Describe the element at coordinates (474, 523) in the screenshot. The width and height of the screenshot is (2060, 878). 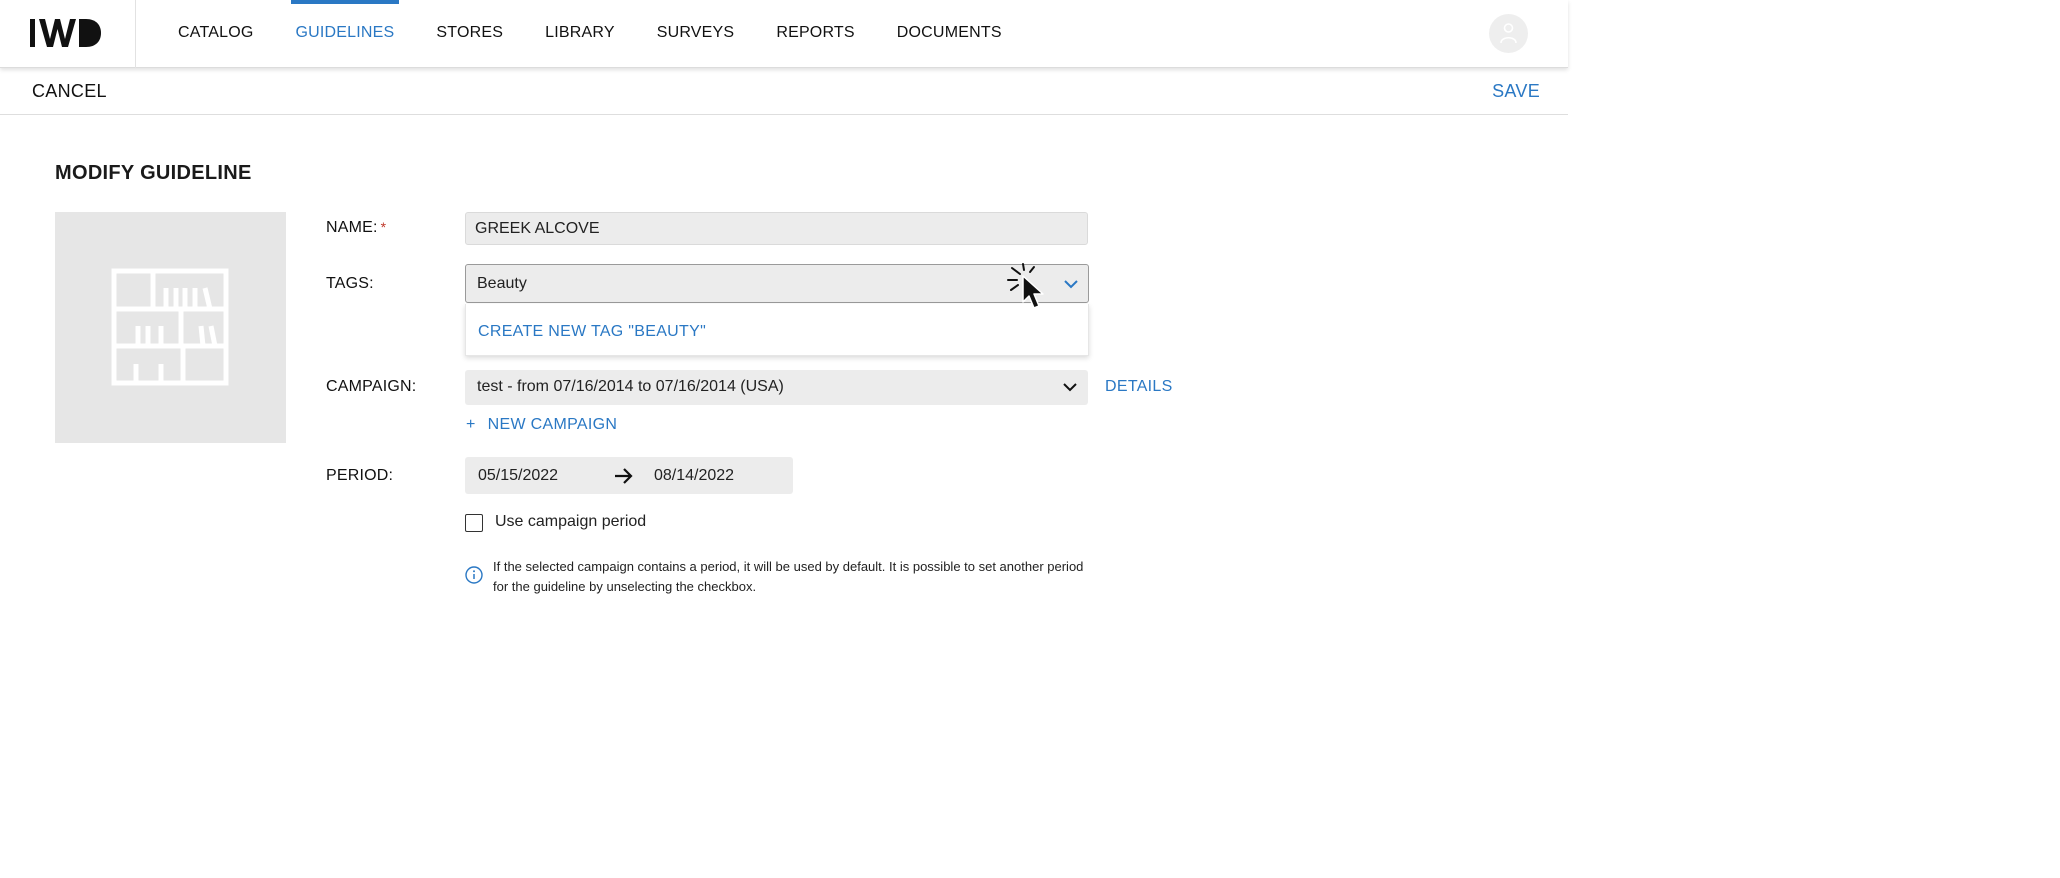
I see `use-campaign-period-checkbox` at that location.